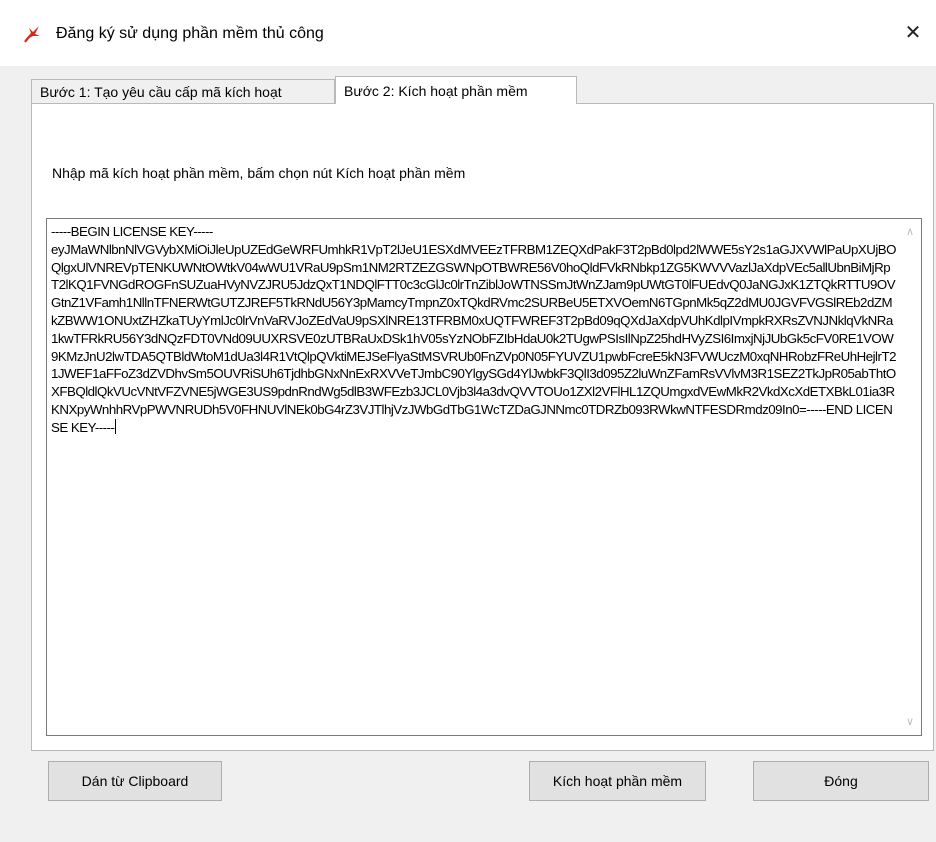 The image size is (936, 842). Describe the element at coordinates (116, 426) in the screenshot. I see `text-caret` at that location.